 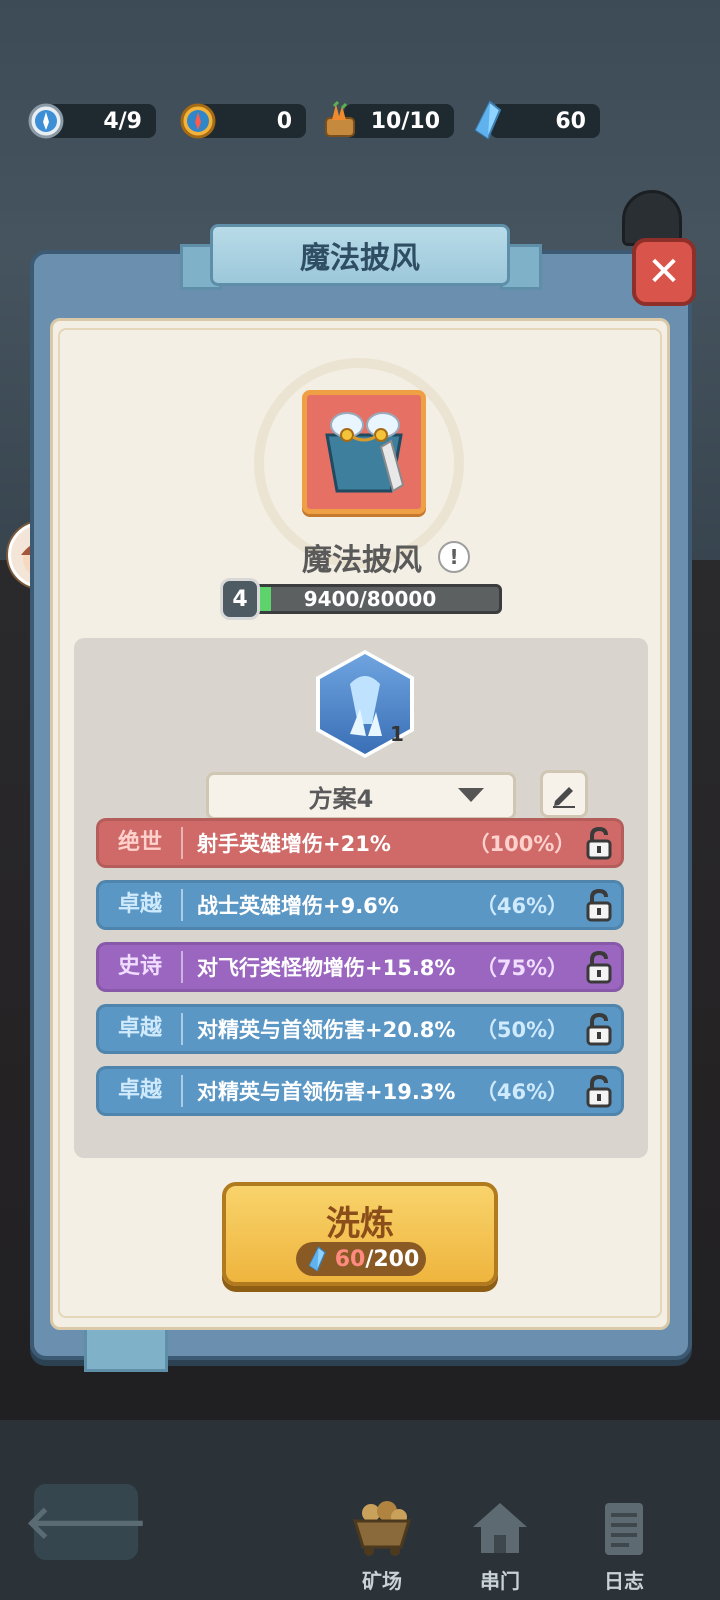 I want to click on stat-row: 卓越 对精英与首领伤害+19.3% （46%）, so click(x=360, y=1091).